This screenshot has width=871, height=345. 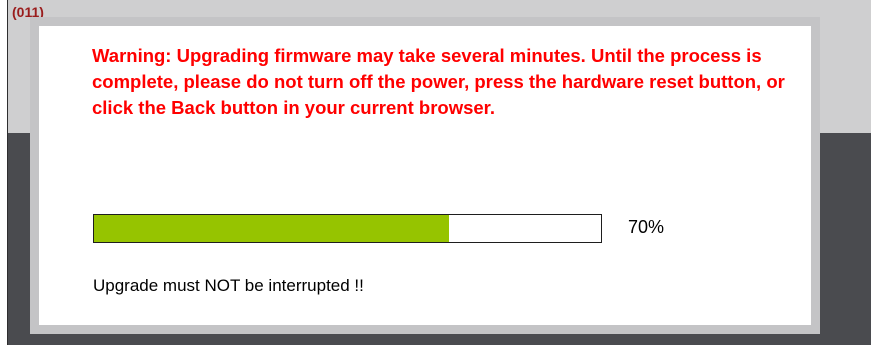 What do you see at coordinates (228, 285) in the screenshot?
I see `upgrade-interrupt-notice: Upgrade must NOT be interrupted !!` at bounding box center [228, 285].